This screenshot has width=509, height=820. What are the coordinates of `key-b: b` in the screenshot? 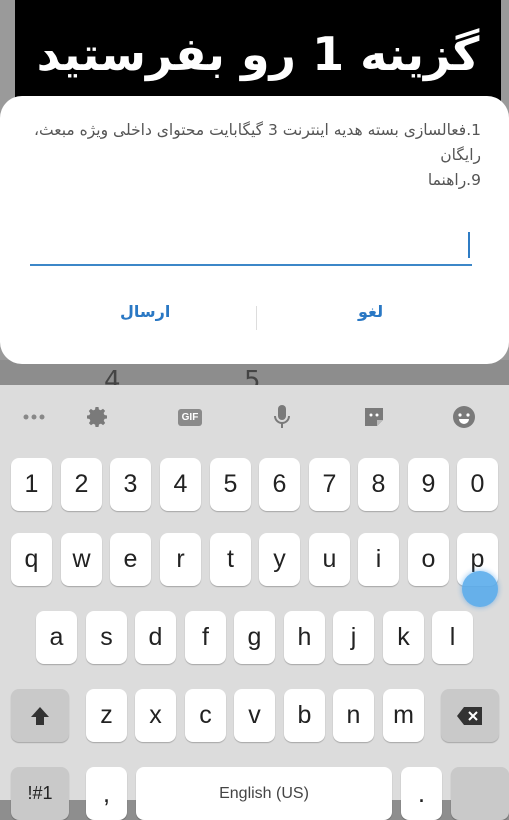 It's located at (304, 715).